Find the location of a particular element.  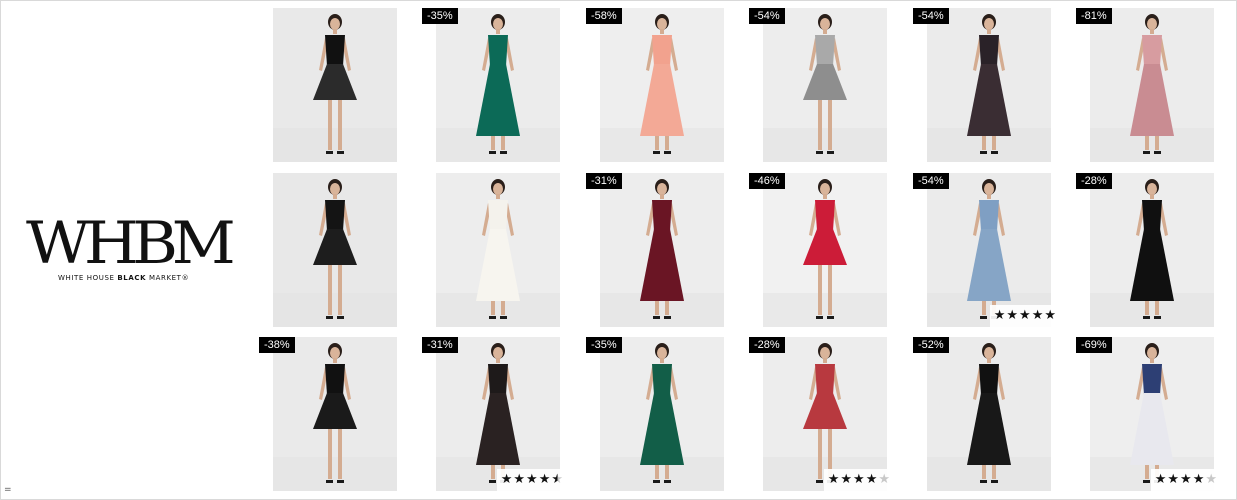

product-card: -52% is located at coordinates (982, 414).